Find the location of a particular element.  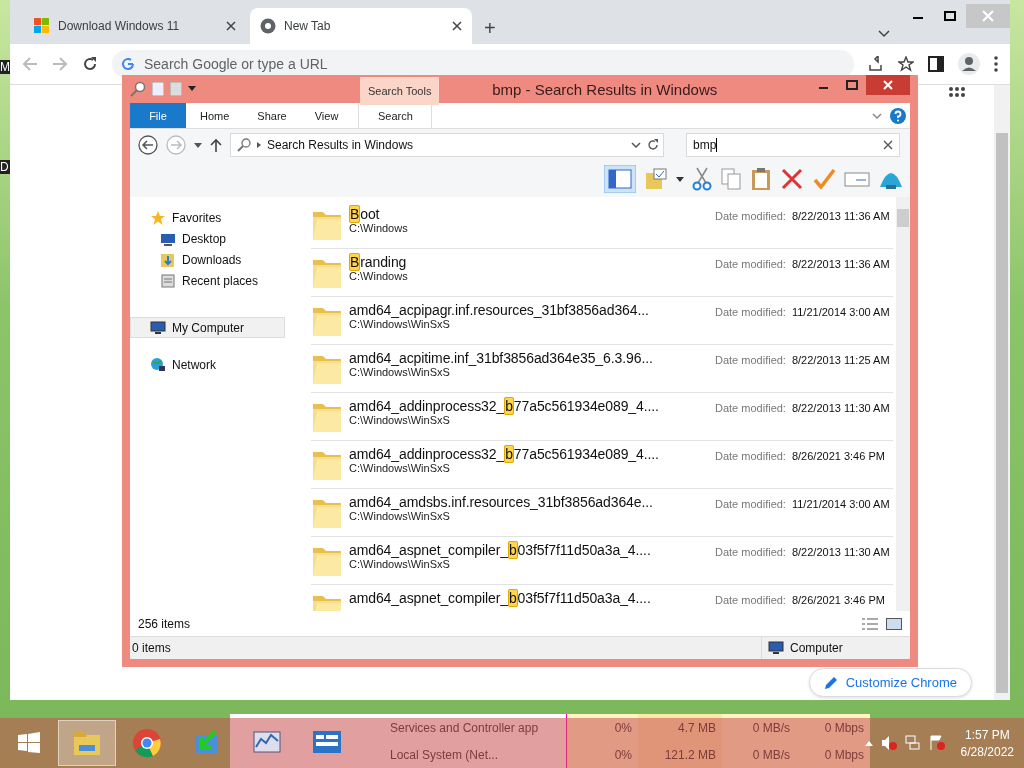

windows-logo-icon is located at coordinates (29, 743).